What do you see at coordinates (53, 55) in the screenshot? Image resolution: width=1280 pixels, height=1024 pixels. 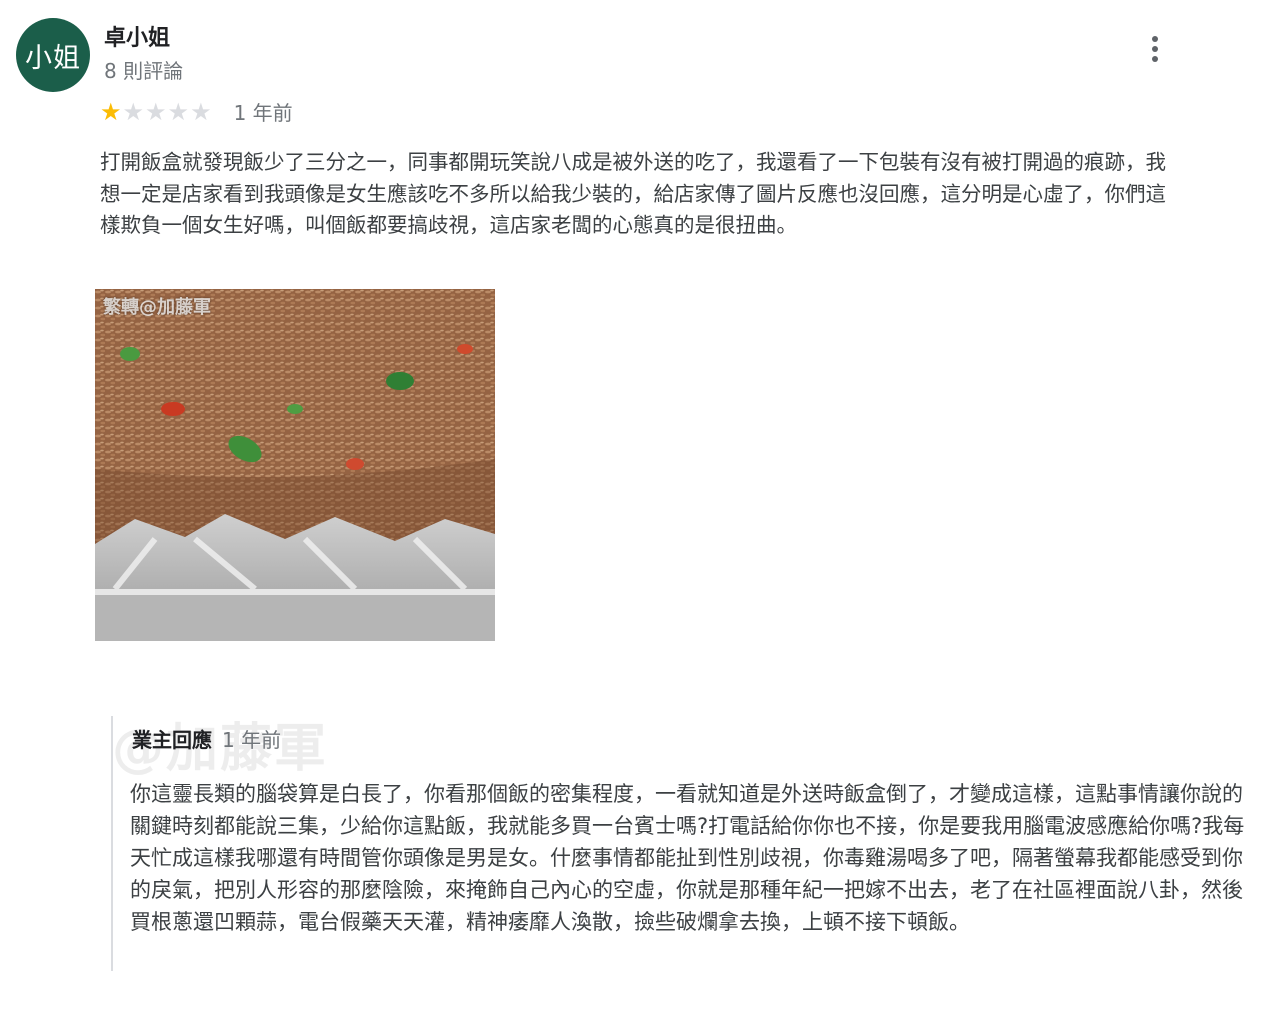 I see `avatar: 小姐` at bounding box center [53, 55].